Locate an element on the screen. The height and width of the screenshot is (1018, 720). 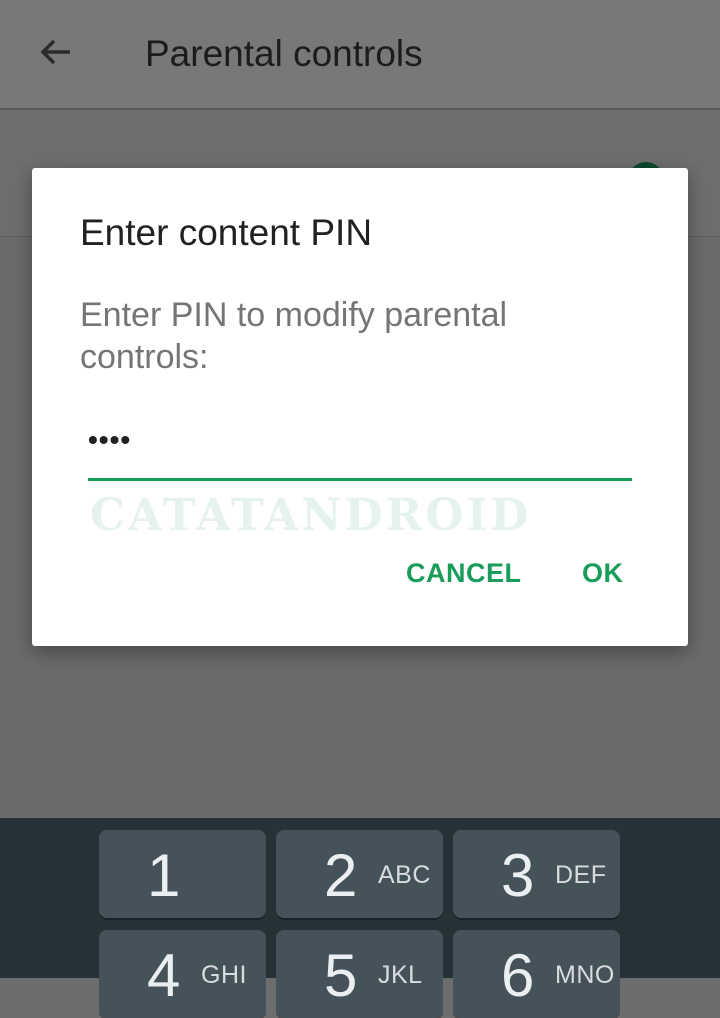
key-number: 4 is located at coordinates (164, 975).